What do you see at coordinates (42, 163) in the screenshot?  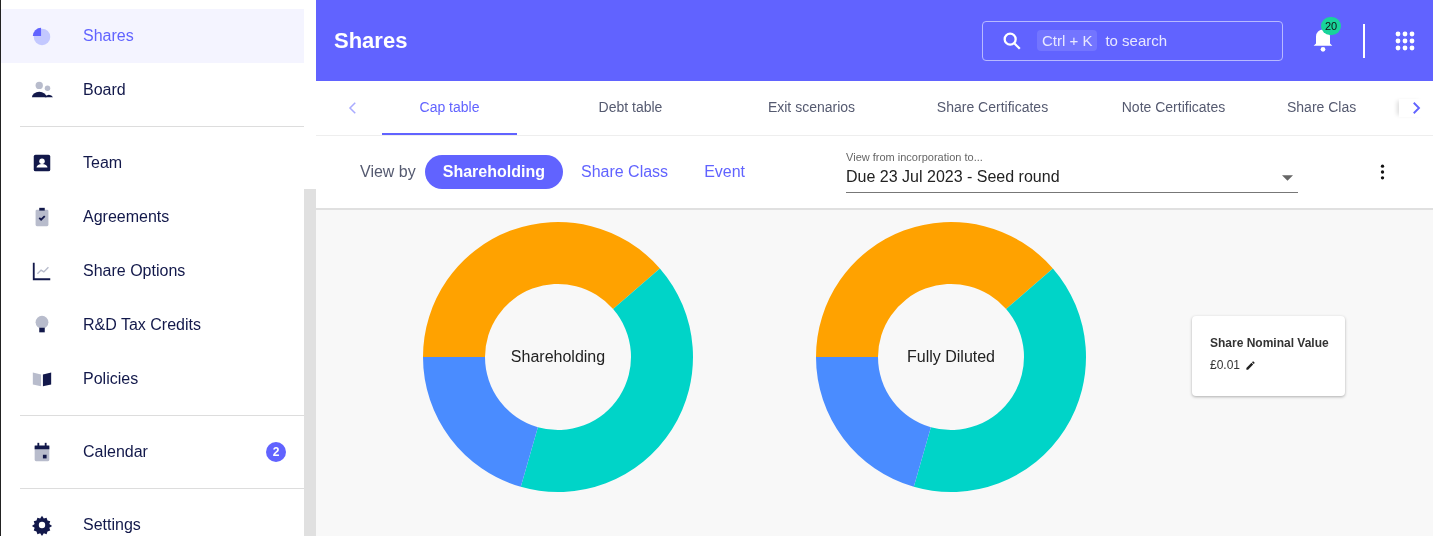 I see `id-badge-icon` at bounding box center [42, 163].